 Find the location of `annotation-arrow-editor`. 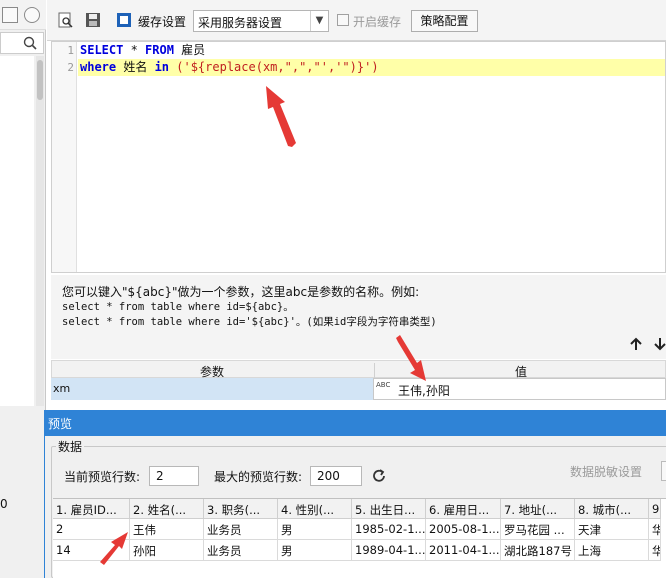

annotation-arrow-editor is located at coordinates (281, 116).